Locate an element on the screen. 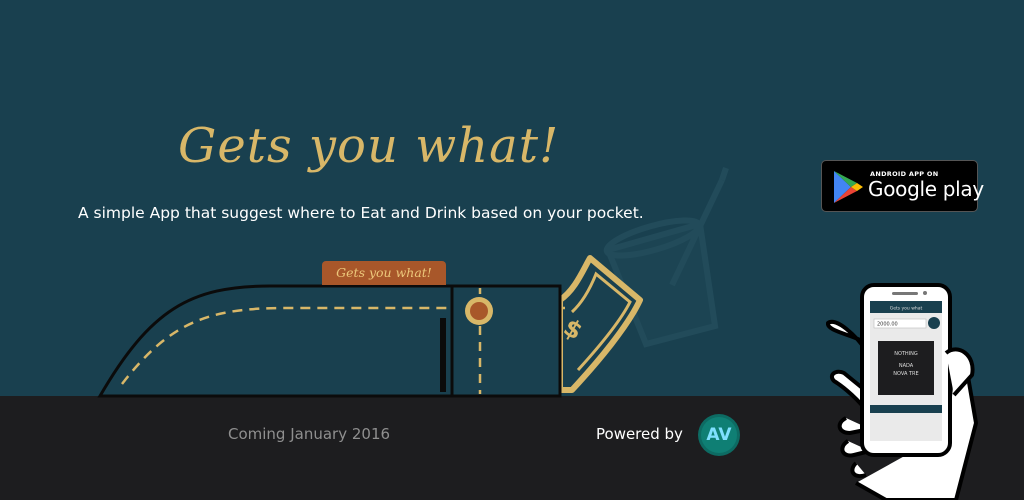 The image size is (1024, 500). headline: Gets you what! is located at coordinates (369, 146).